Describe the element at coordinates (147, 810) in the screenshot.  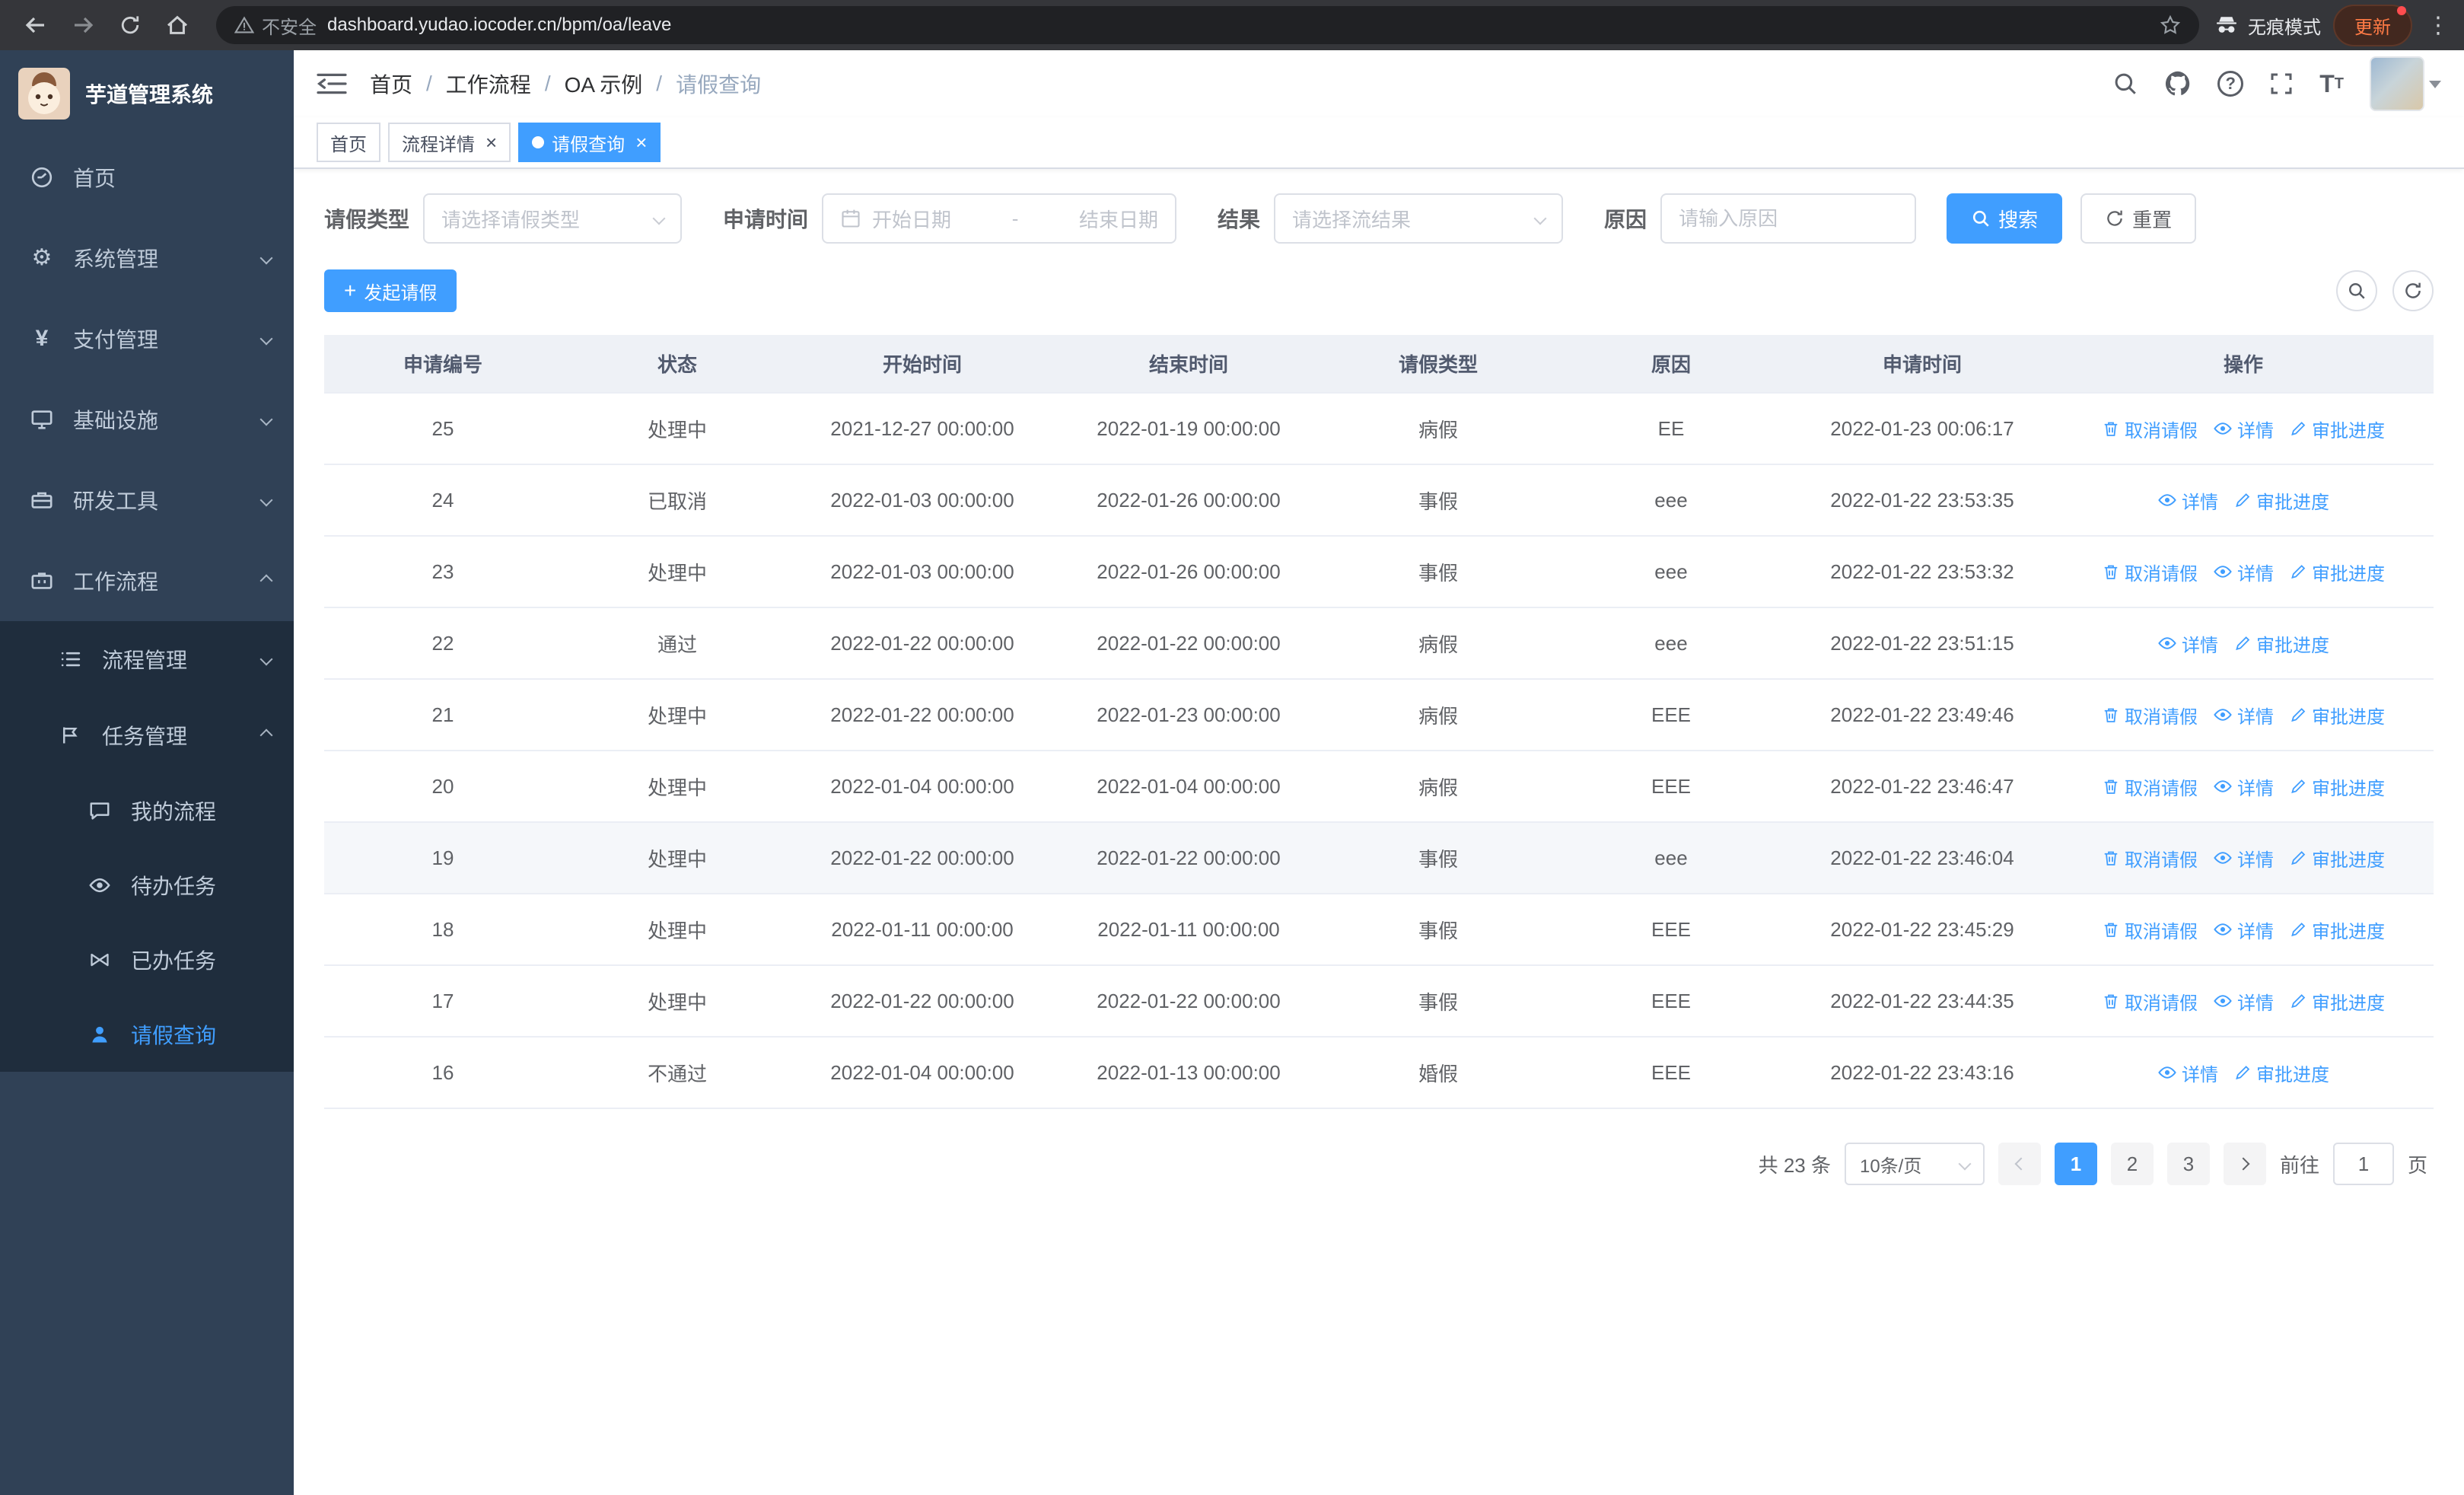
I see `sidebar-item-my-processes: 我的流程` at that location.